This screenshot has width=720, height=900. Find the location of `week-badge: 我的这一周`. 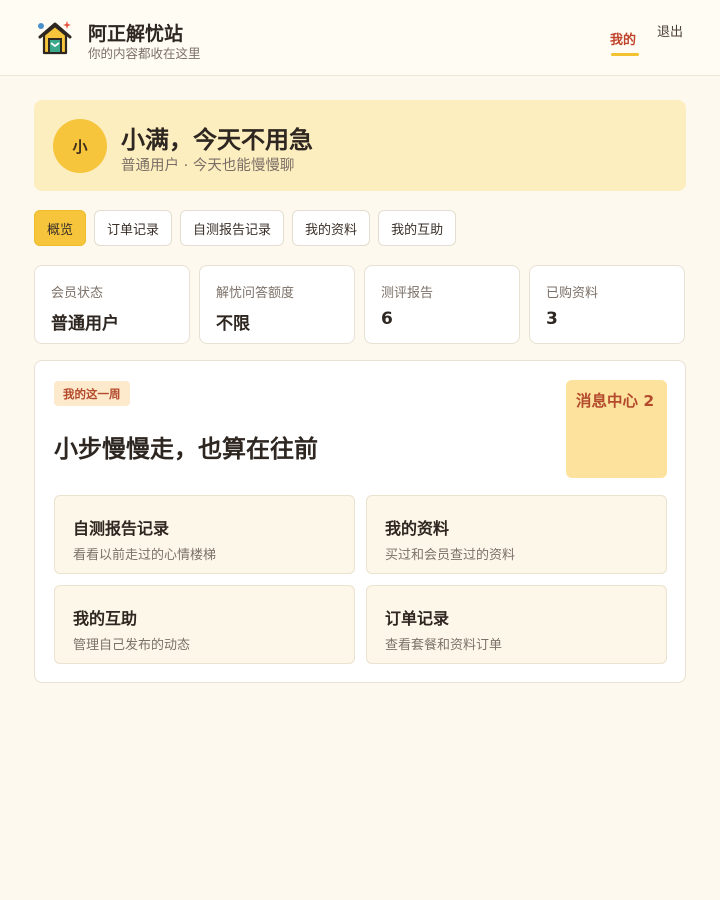

week-badge: 我的这一周 is located at coordinates (92, 393).